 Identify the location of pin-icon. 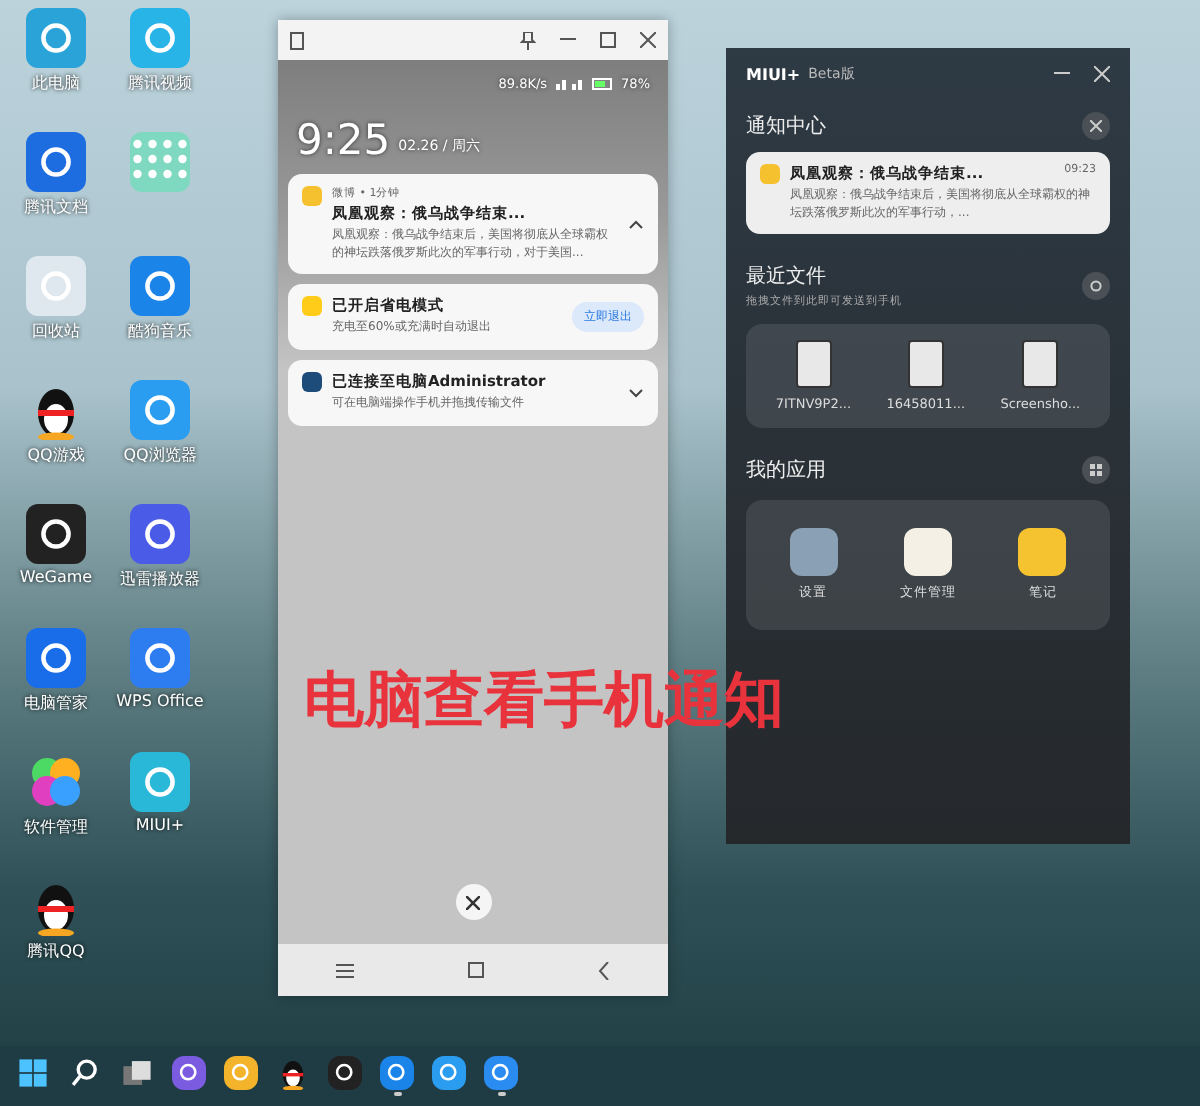
(528, 40).